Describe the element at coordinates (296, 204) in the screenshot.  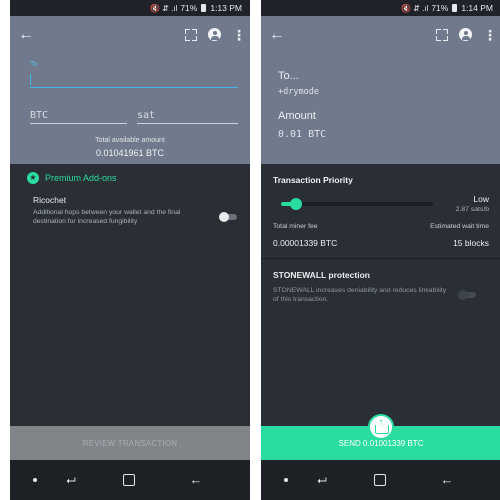
I see `slider-thumb` at that location.